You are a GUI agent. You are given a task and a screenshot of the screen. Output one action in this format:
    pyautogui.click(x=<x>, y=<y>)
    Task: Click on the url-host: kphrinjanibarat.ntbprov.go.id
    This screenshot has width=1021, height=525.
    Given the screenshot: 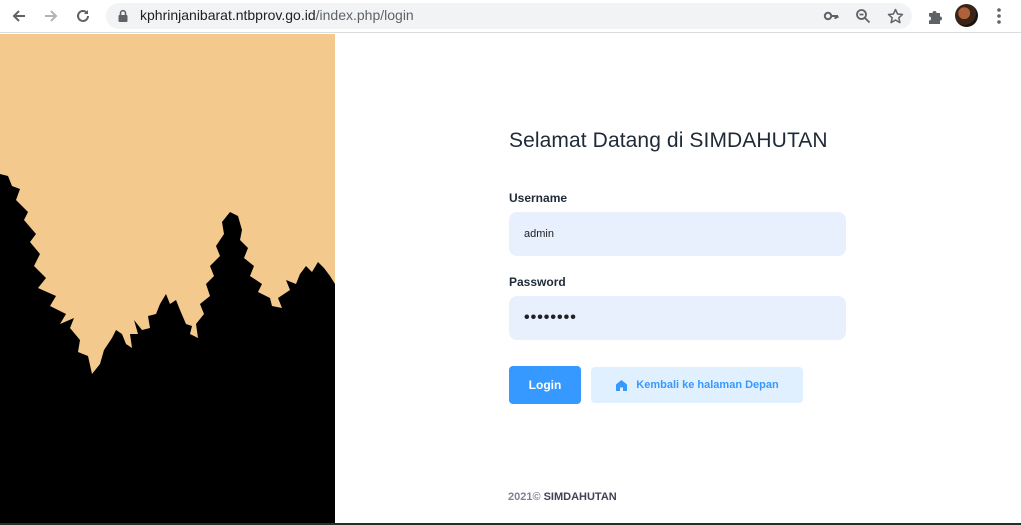 What is the action you would take?
    pyautogui.click(x=228, y=15)
    